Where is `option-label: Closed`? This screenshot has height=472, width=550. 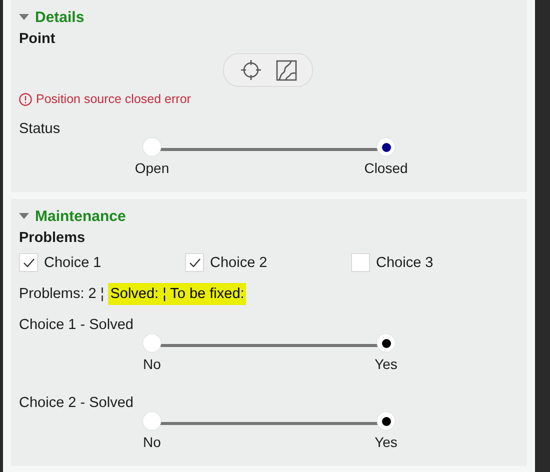
option-label: Closed is located at coordinates (386, 168).